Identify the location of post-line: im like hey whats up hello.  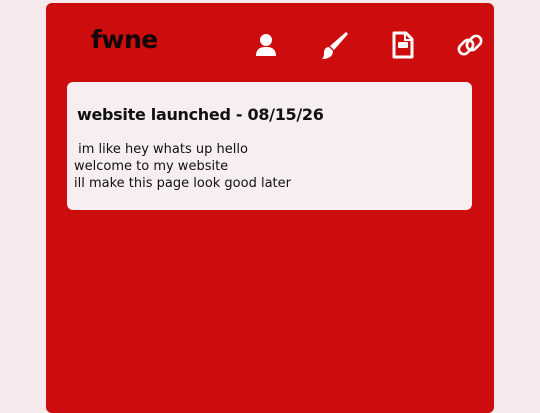
(161, 149).